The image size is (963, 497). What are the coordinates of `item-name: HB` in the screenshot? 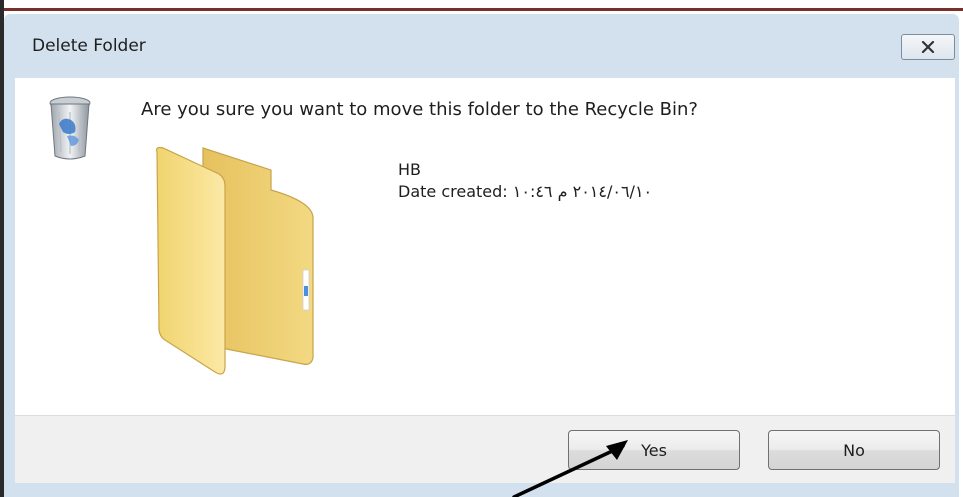 It's located at (410, 169).